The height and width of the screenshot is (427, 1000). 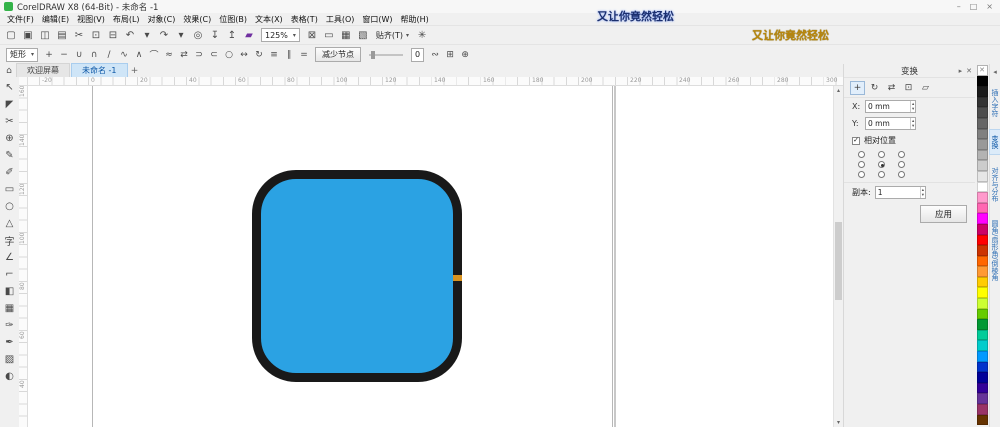 I want to click on smooth-node-icon: ⌒, so click(x=154, y=55).